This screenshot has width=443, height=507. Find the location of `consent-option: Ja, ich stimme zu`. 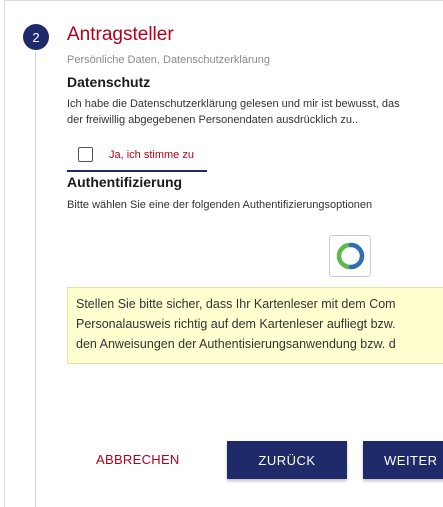

consent-option: Ja, ich stimme zu is located at coordinates (136, 154).